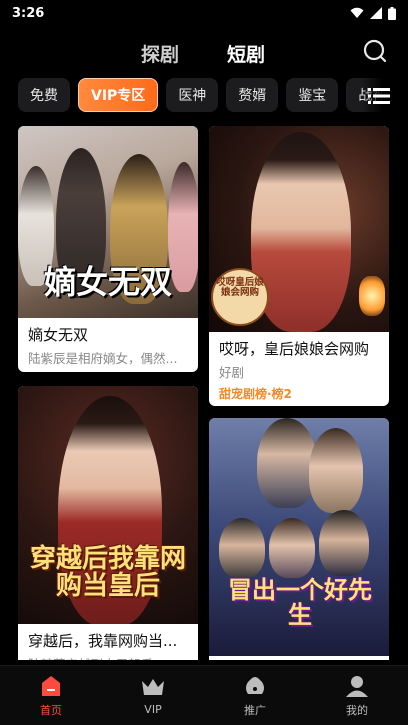  What do you see at coordinates (372, 296) in the screenshot?
I see `candle-light` at bounding box center [372, 296].